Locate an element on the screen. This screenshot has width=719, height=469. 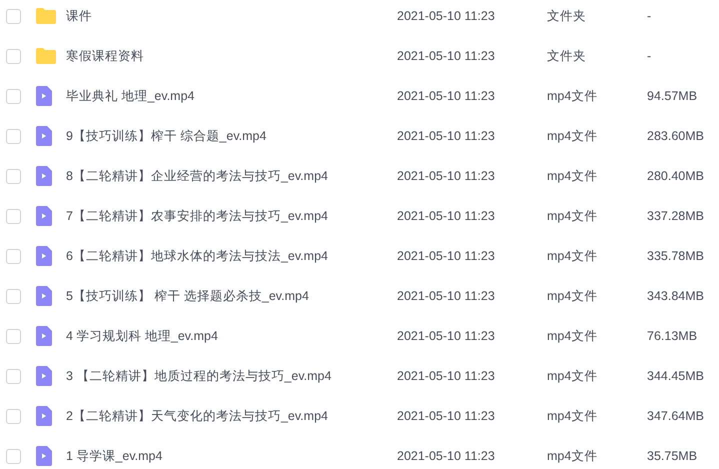
file-size: 343.84MB is located at coordinates (676, 296).